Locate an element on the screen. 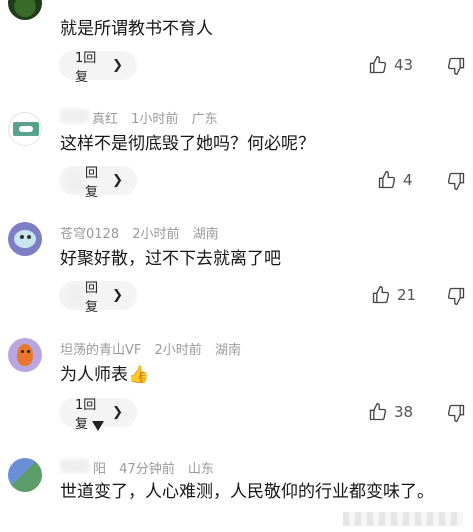 The image size is (473, 532). like-button: 4 is located at coordinates (395, 180).